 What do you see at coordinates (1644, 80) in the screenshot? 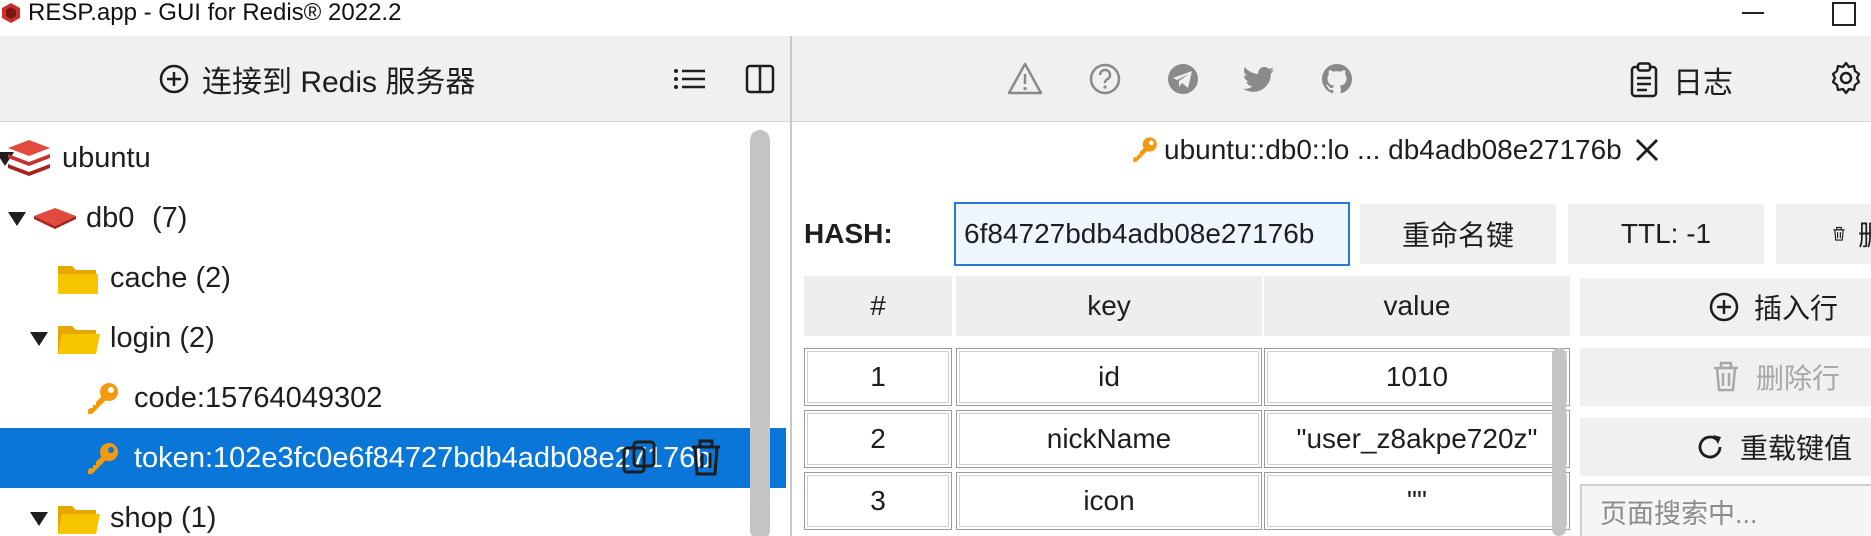
I see `clipboard-icon` at bounding box center [1644, 80].